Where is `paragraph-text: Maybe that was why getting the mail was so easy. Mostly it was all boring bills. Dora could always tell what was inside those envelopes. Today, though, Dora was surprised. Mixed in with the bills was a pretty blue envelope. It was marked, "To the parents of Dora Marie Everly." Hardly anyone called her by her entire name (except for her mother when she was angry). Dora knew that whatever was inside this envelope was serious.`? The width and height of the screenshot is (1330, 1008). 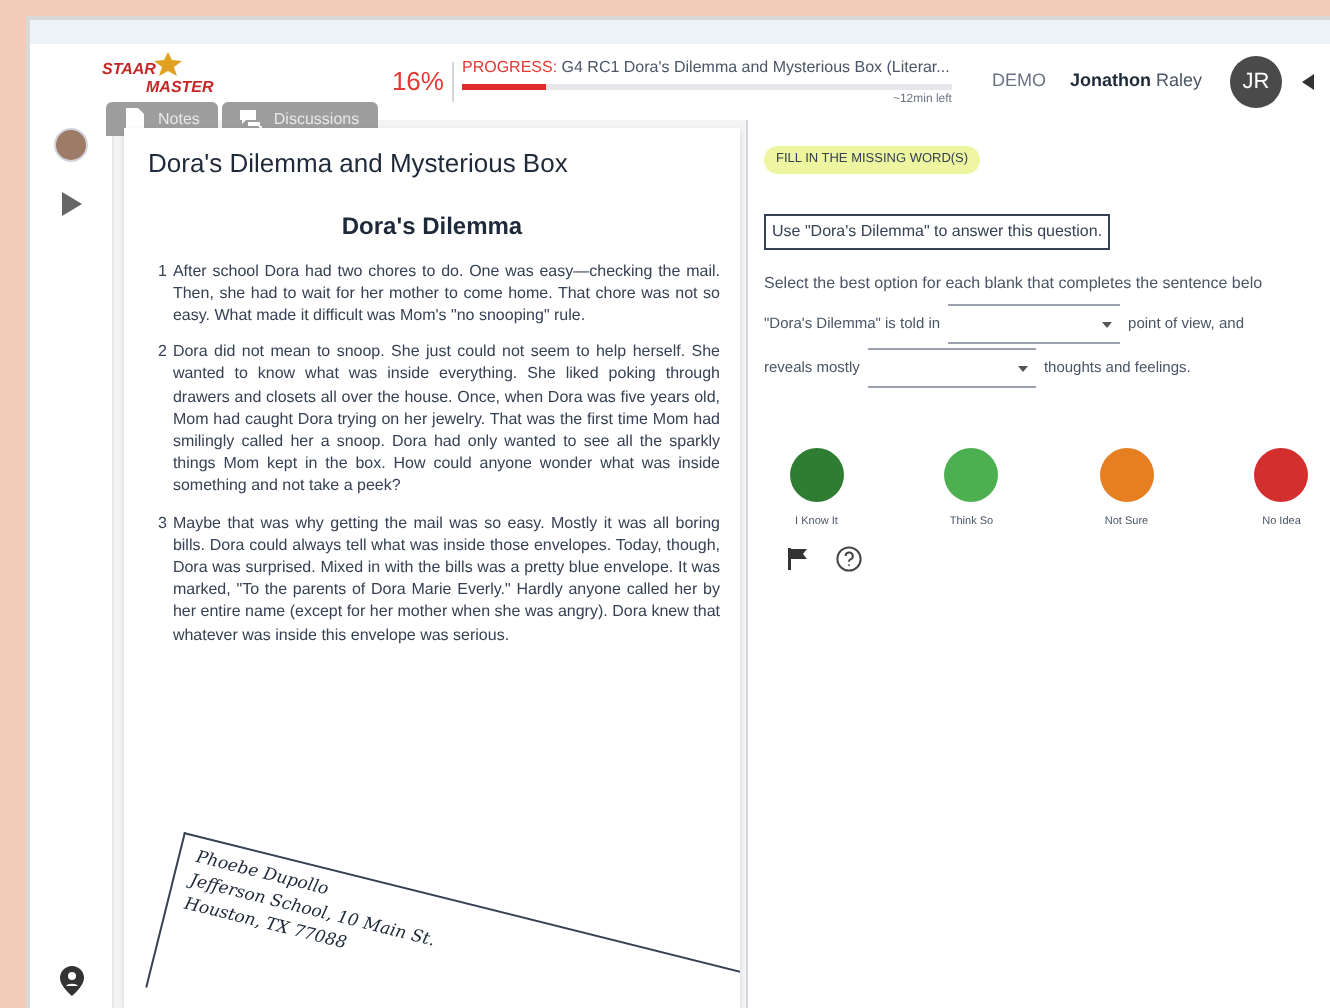 paragraph-text: Maybe that was why getting the mail was so easy. Mostly it was all boring bills. Dora could always tell what was inside those envelopes. Today, though, Dora was surprised. Mixed in with the bills was a pretty blue envelope. It was marked, "To the parents of Dora Marie Everly." Hardly anyone called her by her entire name (except for her mother when she was angry). Dora knew that whatever was inside this envelope was serious. is located at coordinates (446, 578).